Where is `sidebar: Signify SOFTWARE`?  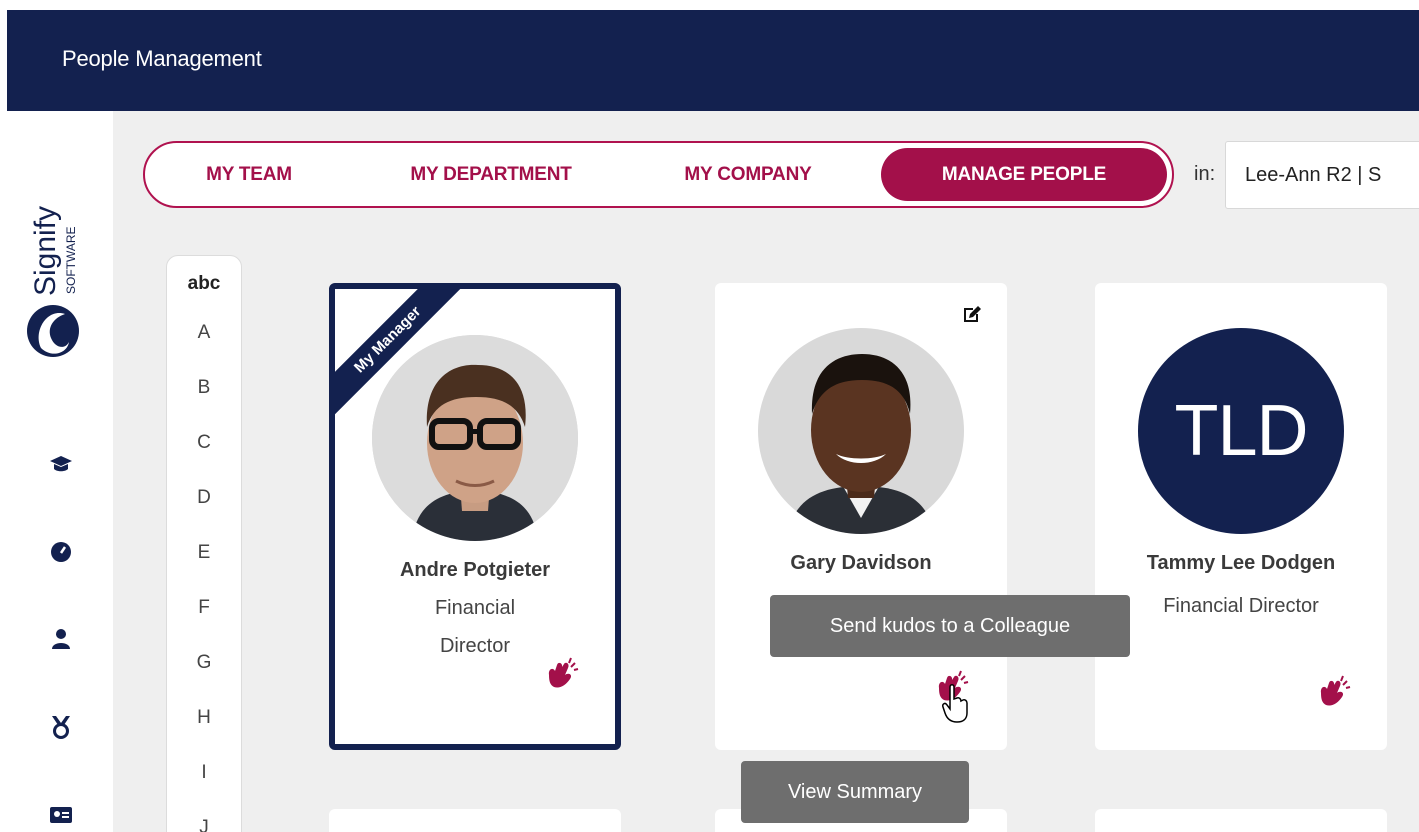
sidebar: Signify SOFTWARE is located at coordinates (60, 471).